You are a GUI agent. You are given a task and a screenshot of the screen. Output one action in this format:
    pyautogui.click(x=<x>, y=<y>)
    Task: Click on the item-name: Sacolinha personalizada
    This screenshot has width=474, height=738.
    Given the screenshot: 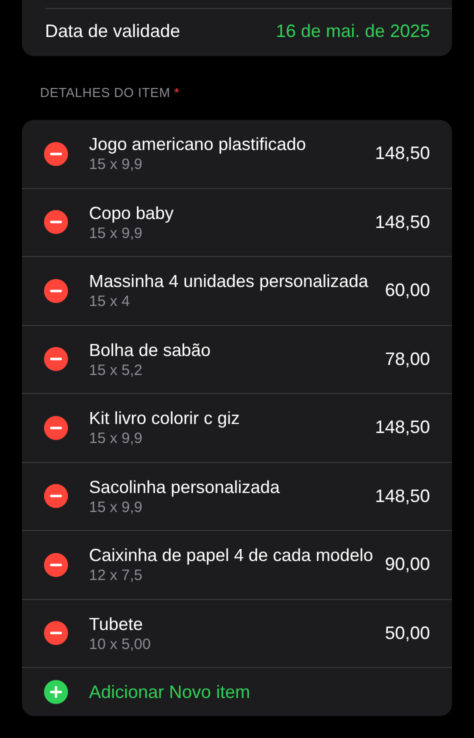 What is the action you would take?
    pyautogui.click(x=185, y=487)
    